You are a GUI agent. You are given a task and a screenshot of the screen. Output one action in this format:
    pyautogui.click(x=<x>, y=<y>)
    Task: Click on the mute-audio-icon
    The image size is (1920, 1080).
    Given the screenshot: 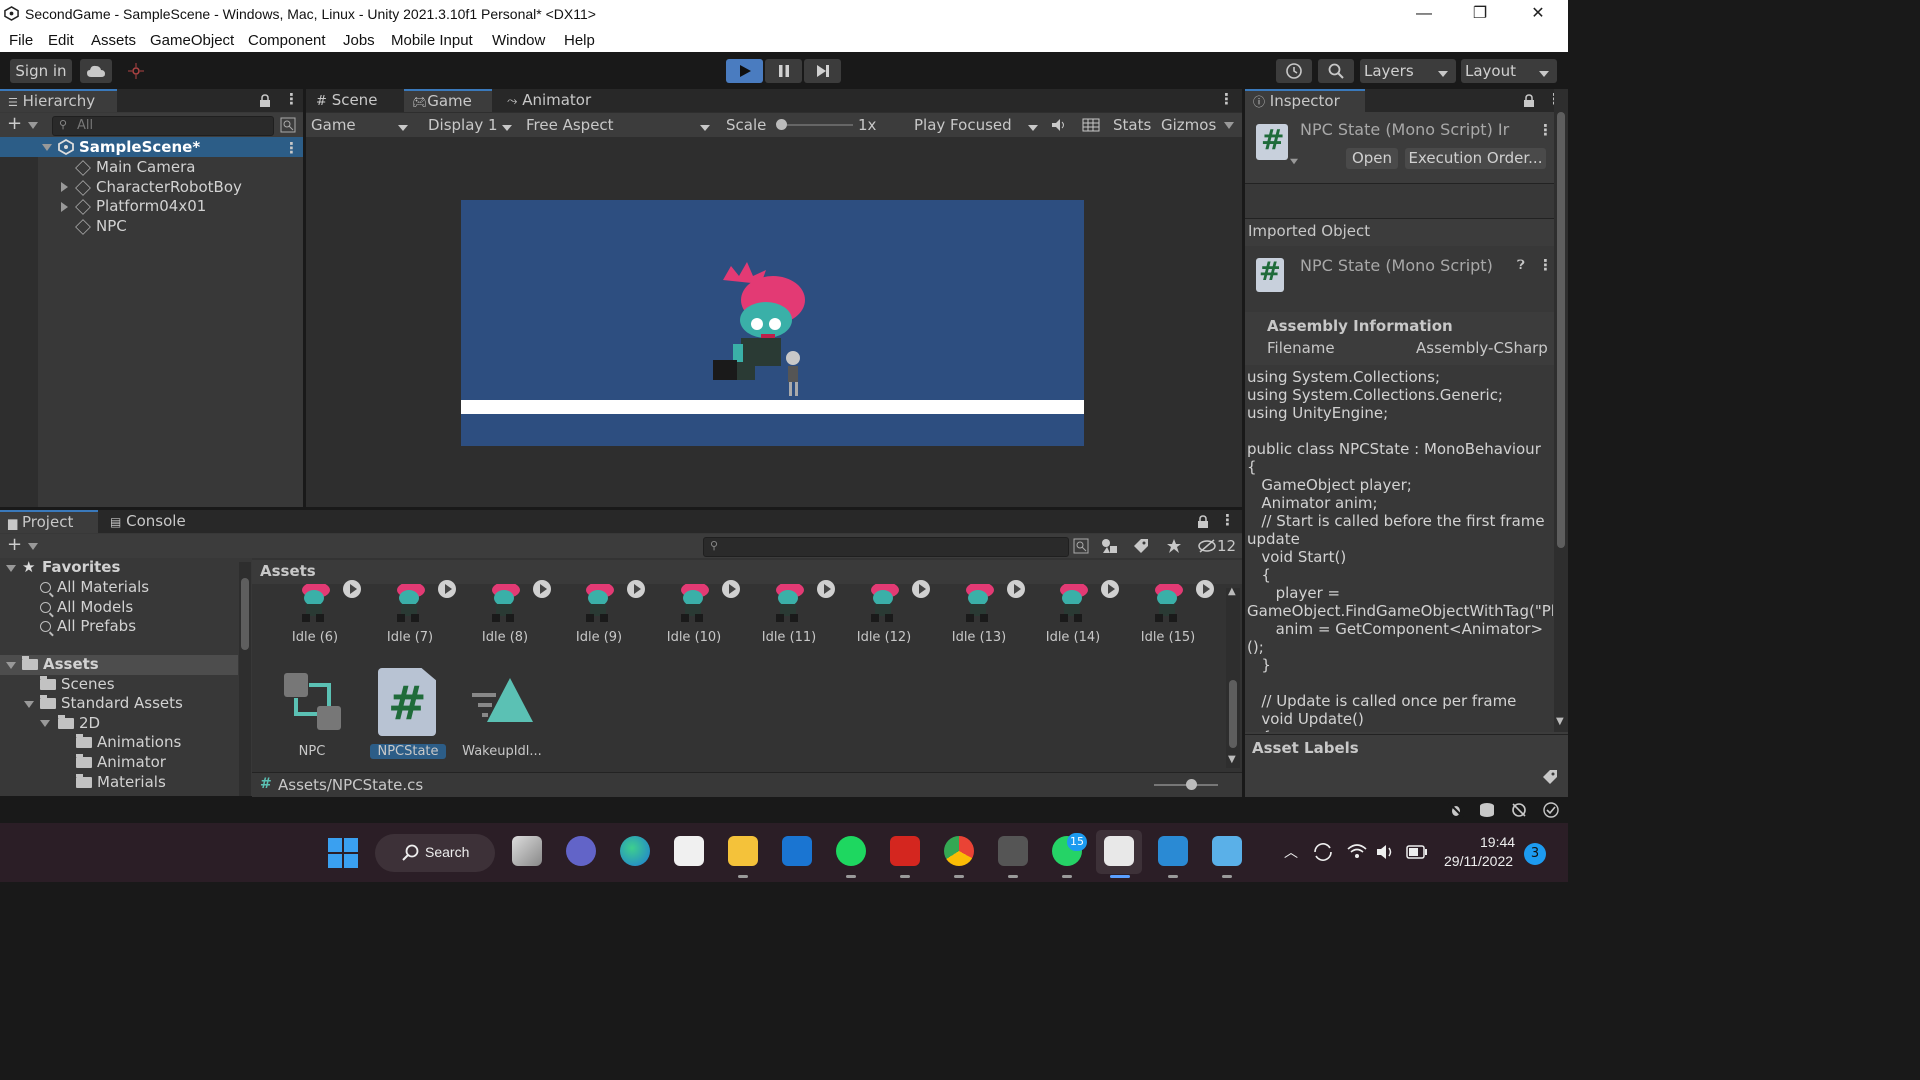 What is the action you would take?
    pyautogui.click(x=1059, y=125)
    